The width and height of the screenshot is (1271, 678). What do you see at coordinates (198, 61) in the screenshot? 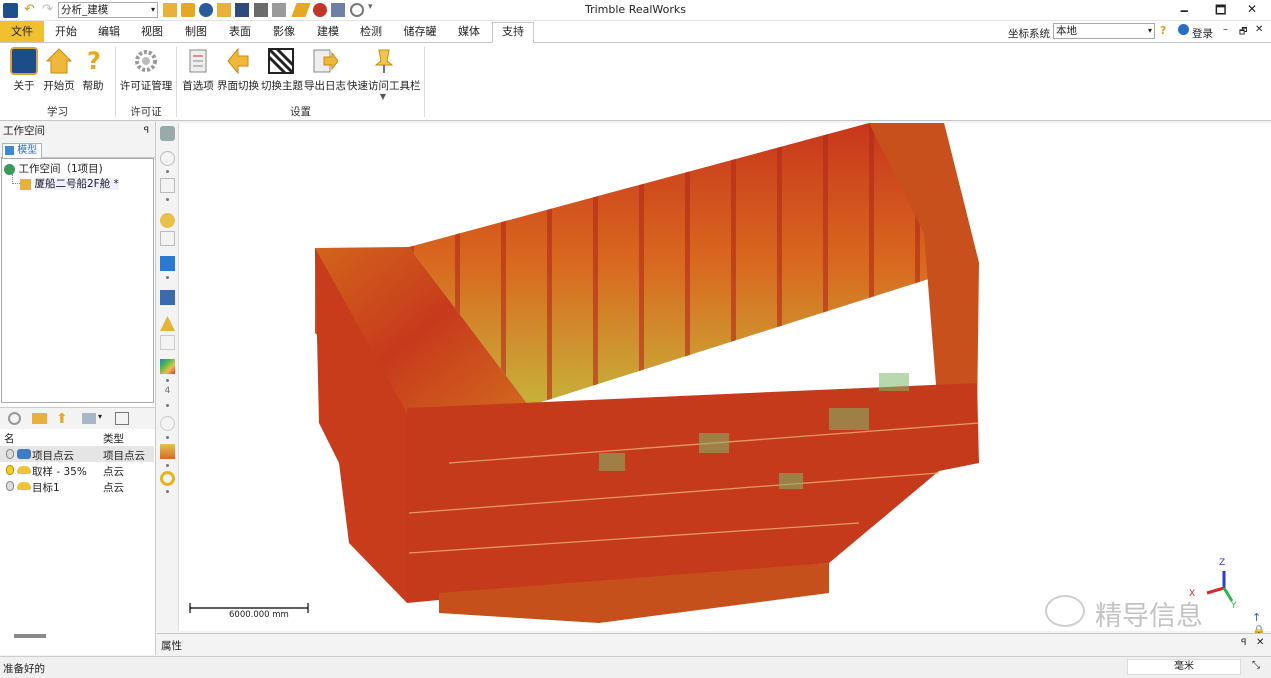
I see `preferences-icon` at bounding box center [198, 61].